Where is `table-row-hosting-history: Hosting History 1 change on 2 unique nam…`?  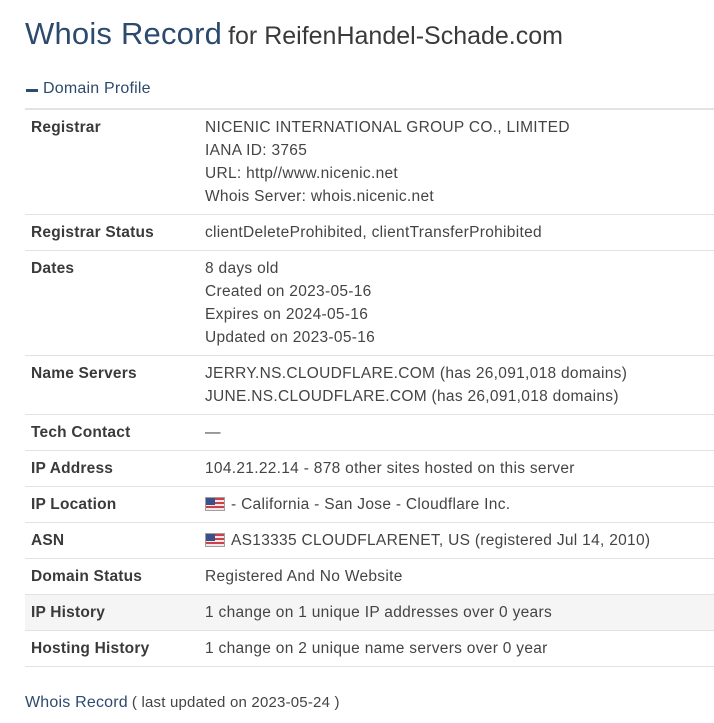
table-row-hosting-history: Hosting History 1 change on 2 unique nam… is located at coordinates (369, 648).